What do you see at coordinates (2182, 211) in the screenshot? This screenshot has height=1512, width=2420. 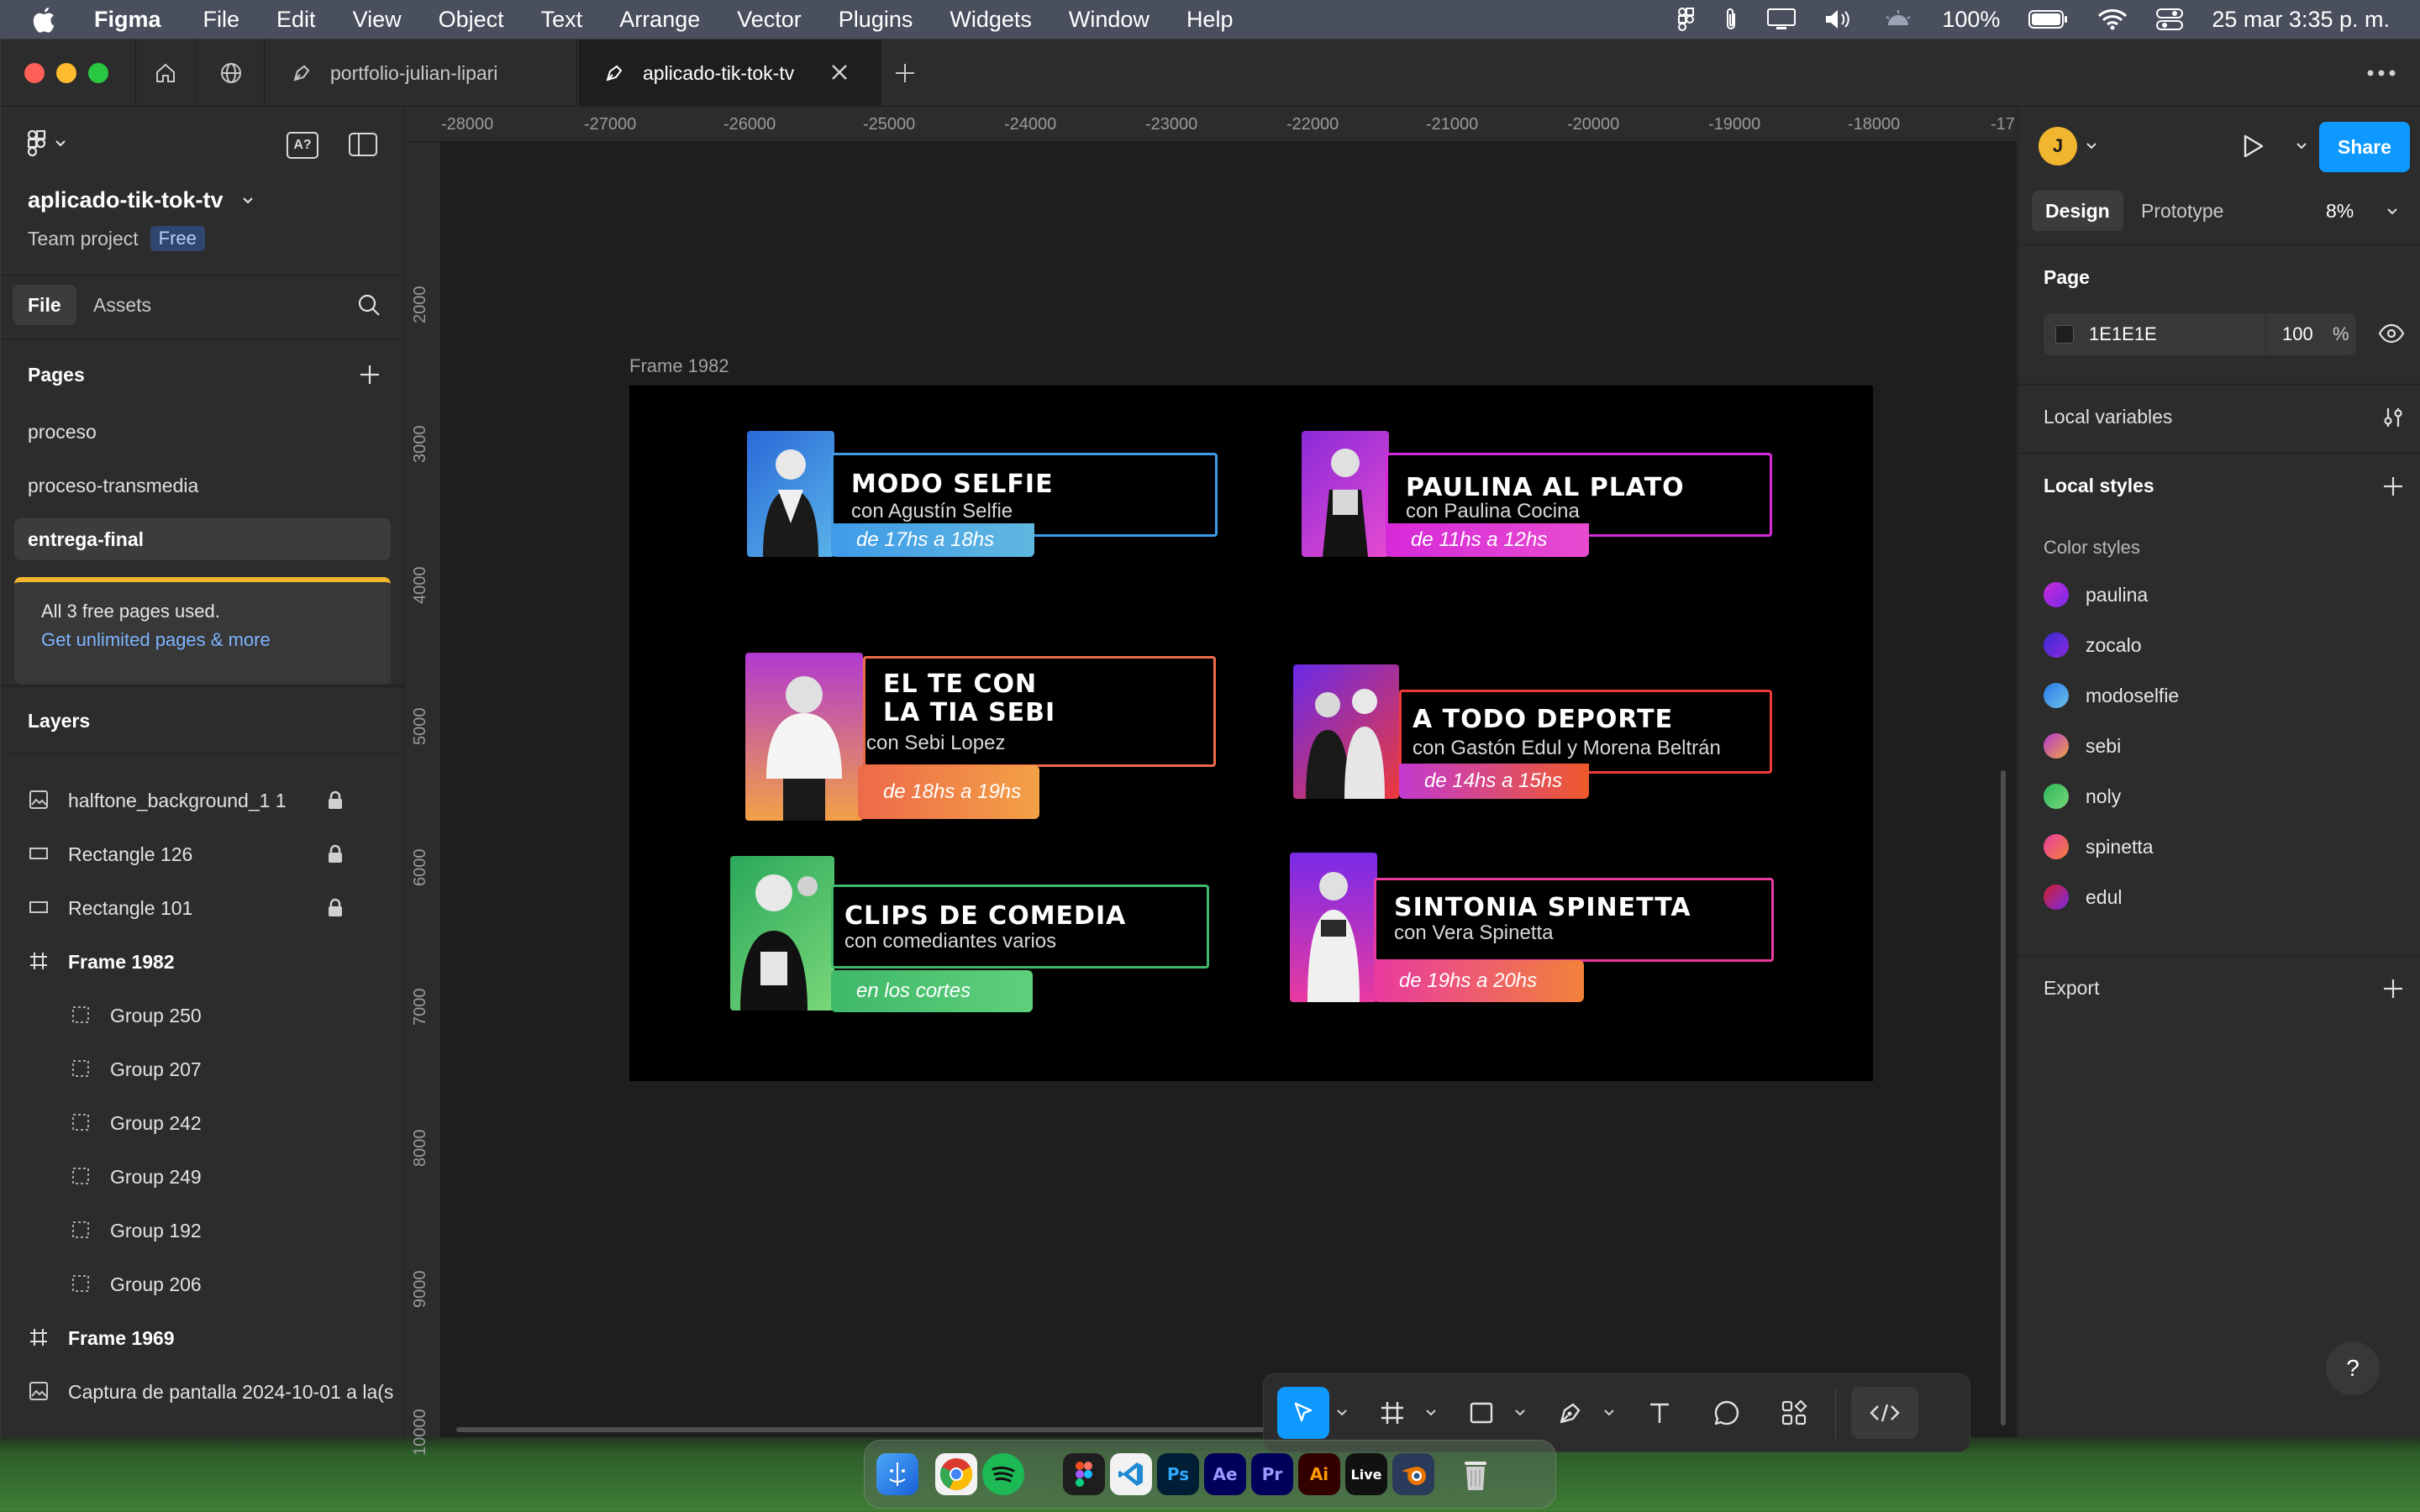 I see `tab-prototype: Prototype` at bounding box center [2182, 211].